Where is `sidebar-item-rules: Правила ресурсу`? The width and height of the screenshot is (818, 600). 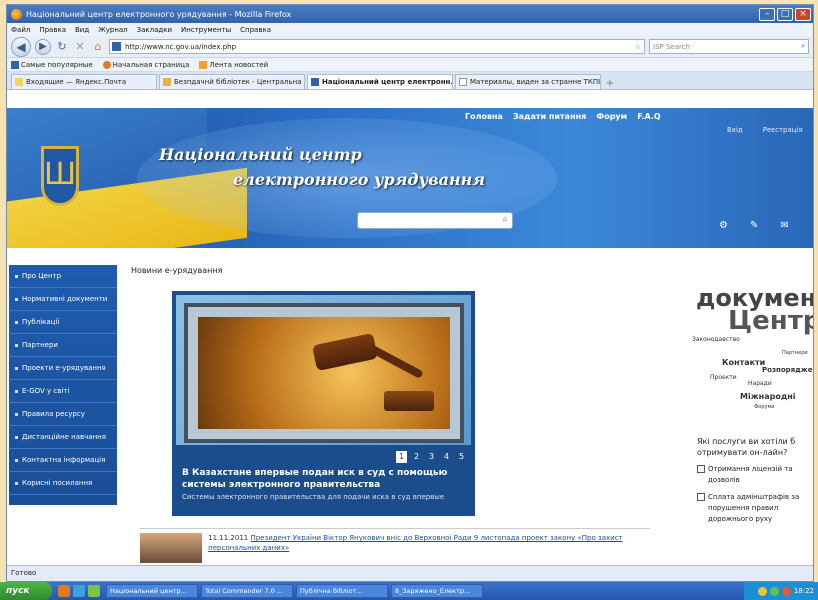 sidebar-item-rules: Правила ресурсу is located at coordinates (63, 414).